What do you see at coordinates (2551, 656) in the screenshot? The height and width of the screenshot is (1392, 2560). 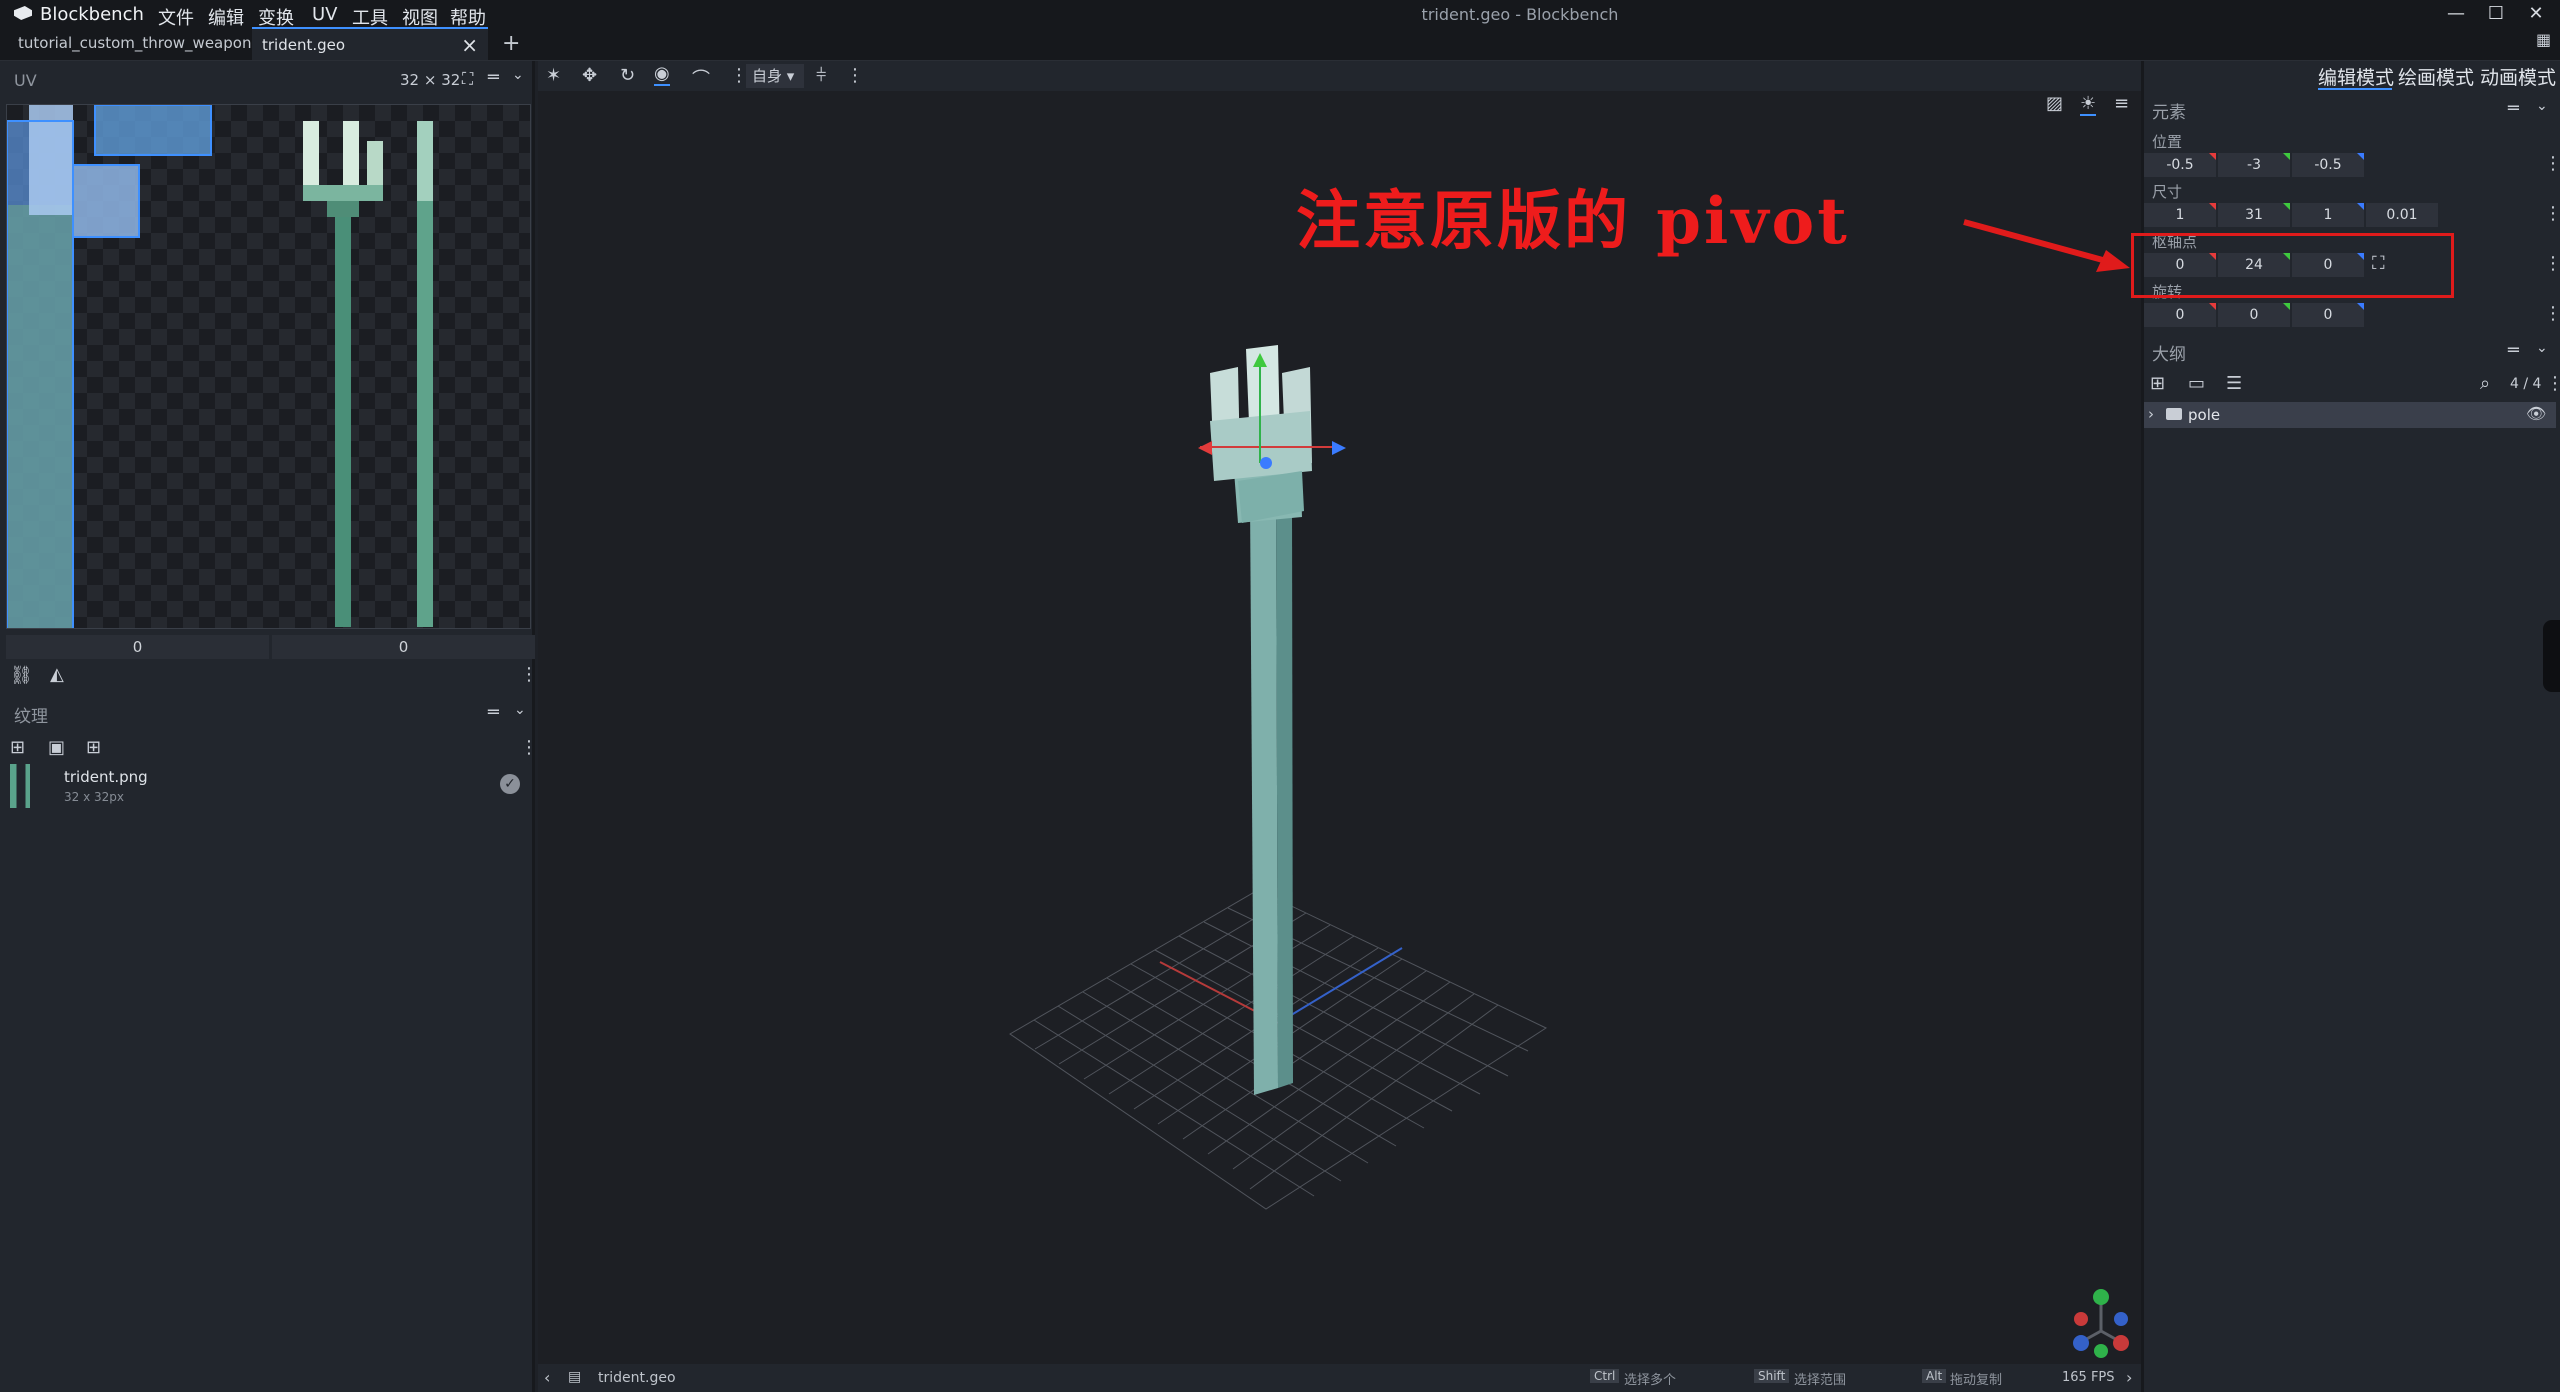 I see `panel-resize-handle` at bounding box center [2551, 656].